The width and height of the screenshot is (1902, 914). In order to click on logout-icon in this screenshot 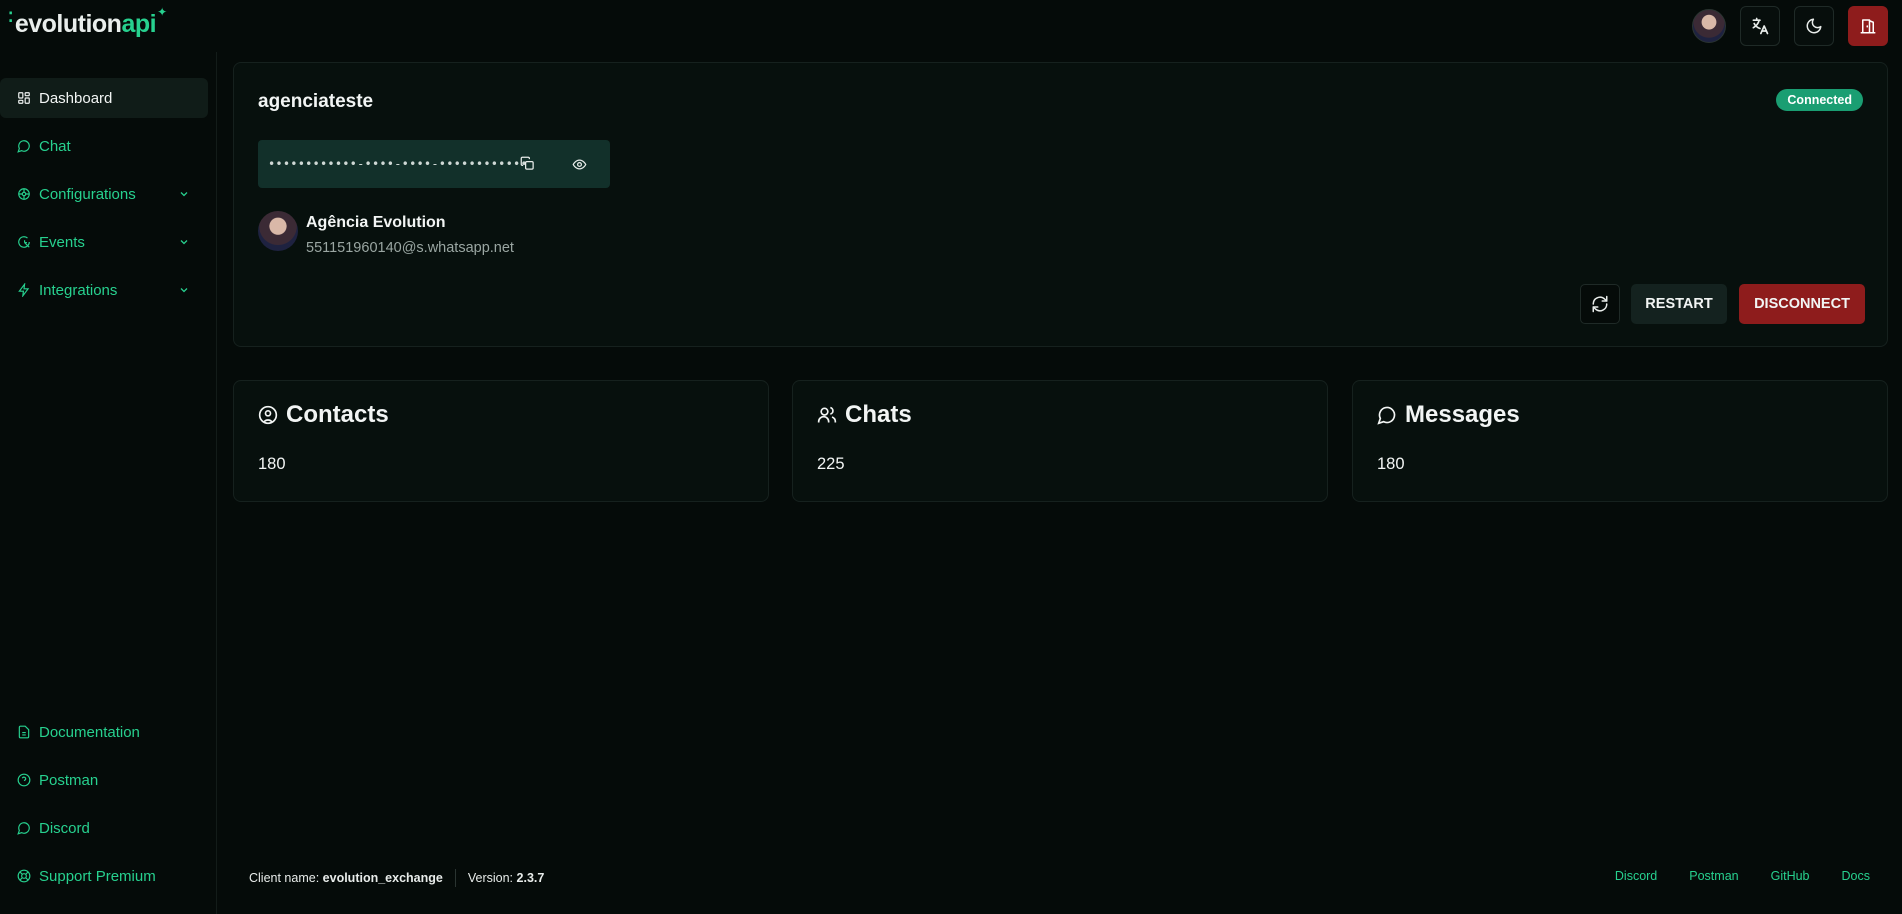, I will do `click(1868, 26)`.